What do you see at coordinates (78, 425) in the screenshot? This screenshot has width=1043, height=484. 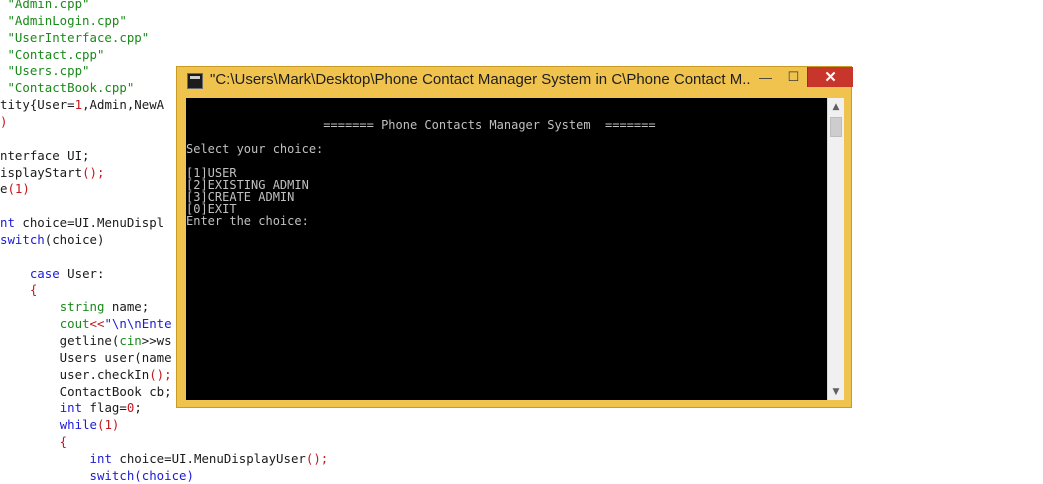 I see `code-token: while` at bounding box center [78, 425].